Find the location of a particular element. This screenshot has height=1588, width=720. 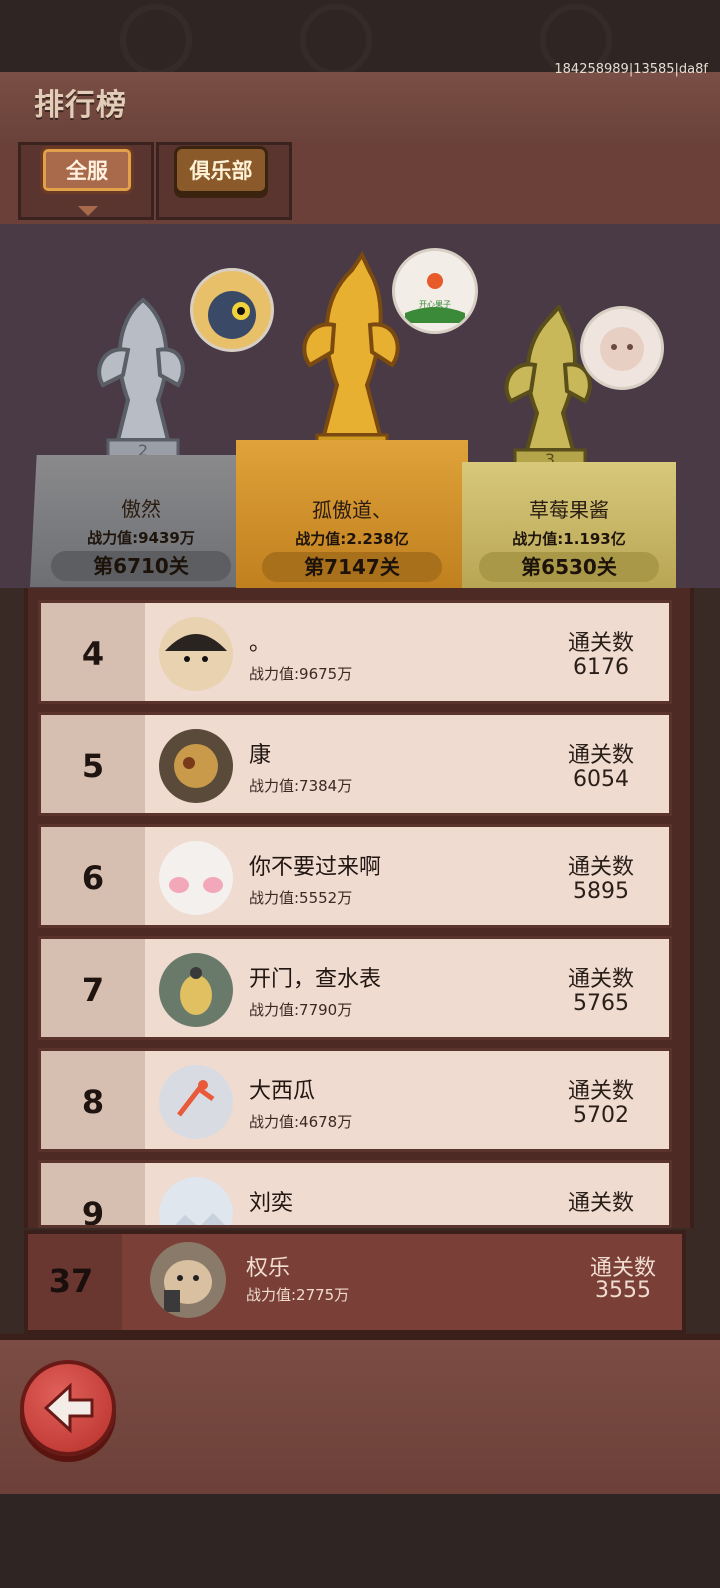

back-button is located at coordinates (68, 1408).